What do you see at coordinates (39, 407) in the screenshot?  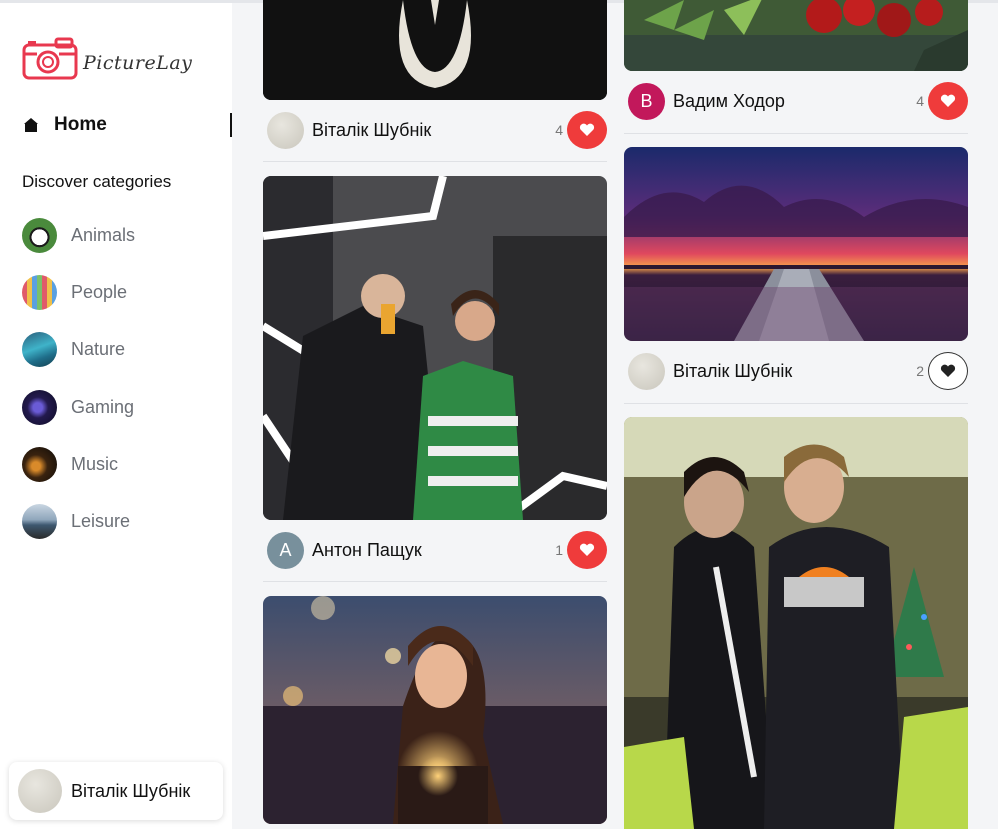 I see `game-icon` at bounding box center [39, 407].